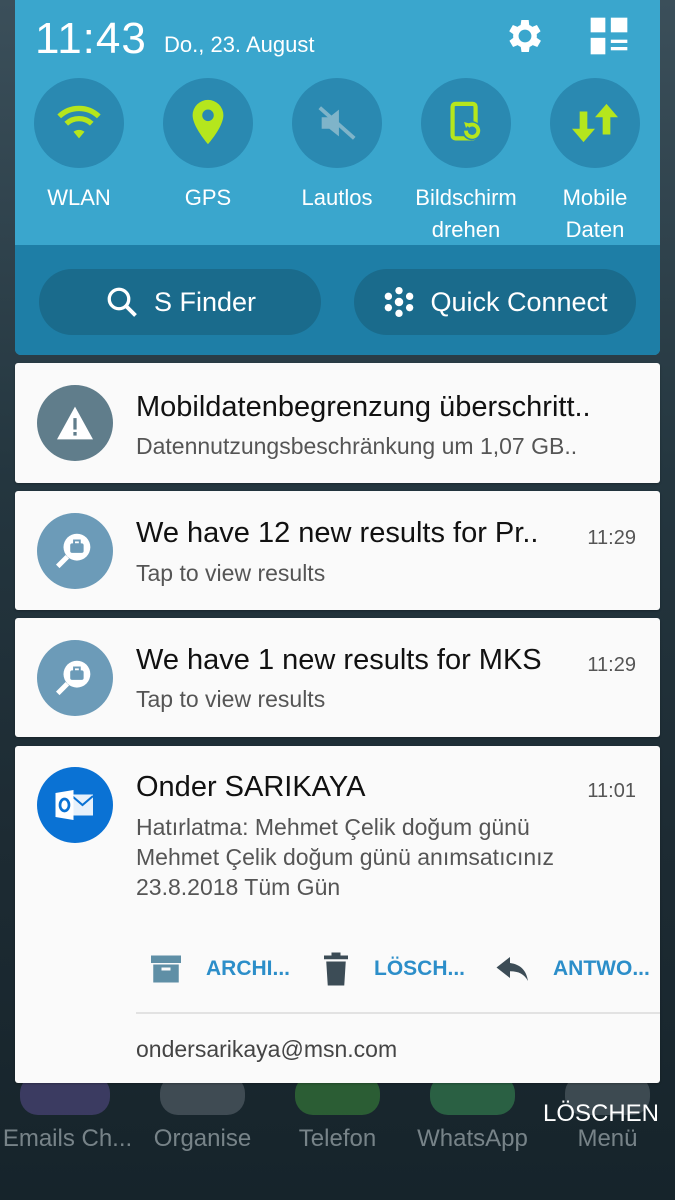  Describe the element at coordinates (399, 302) in the screenshot. I see `quick-connect-icon` at that location.